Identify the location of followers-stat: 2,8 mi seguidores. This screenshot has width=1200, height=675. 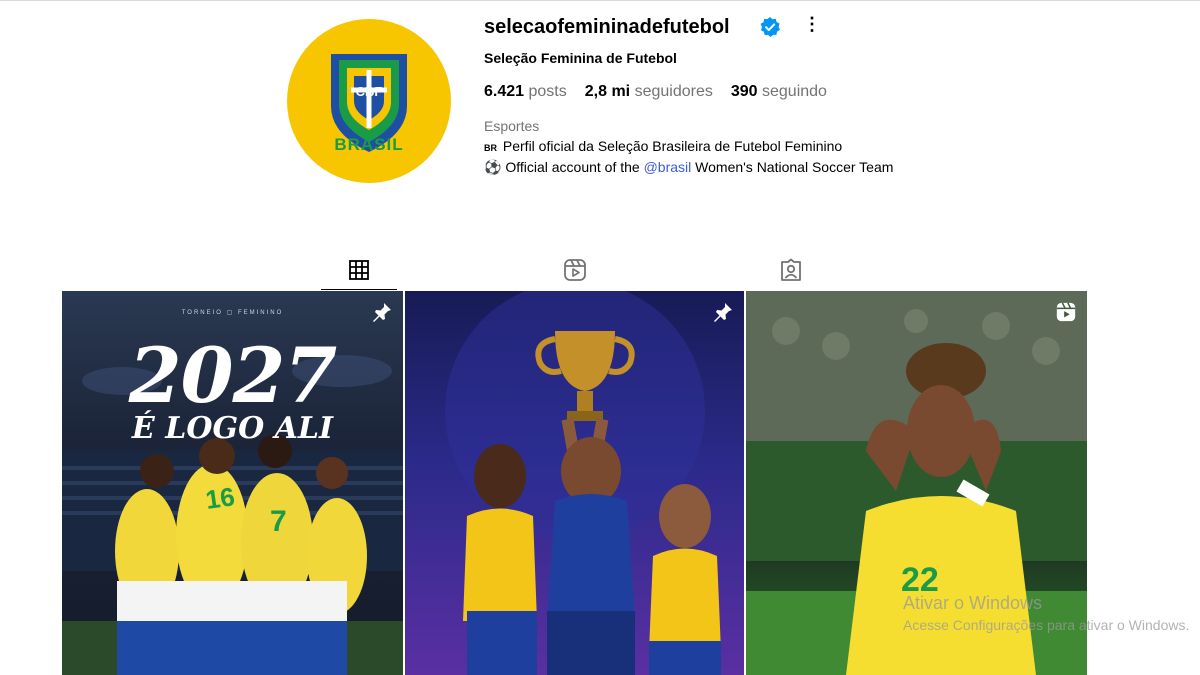
(649, 92).